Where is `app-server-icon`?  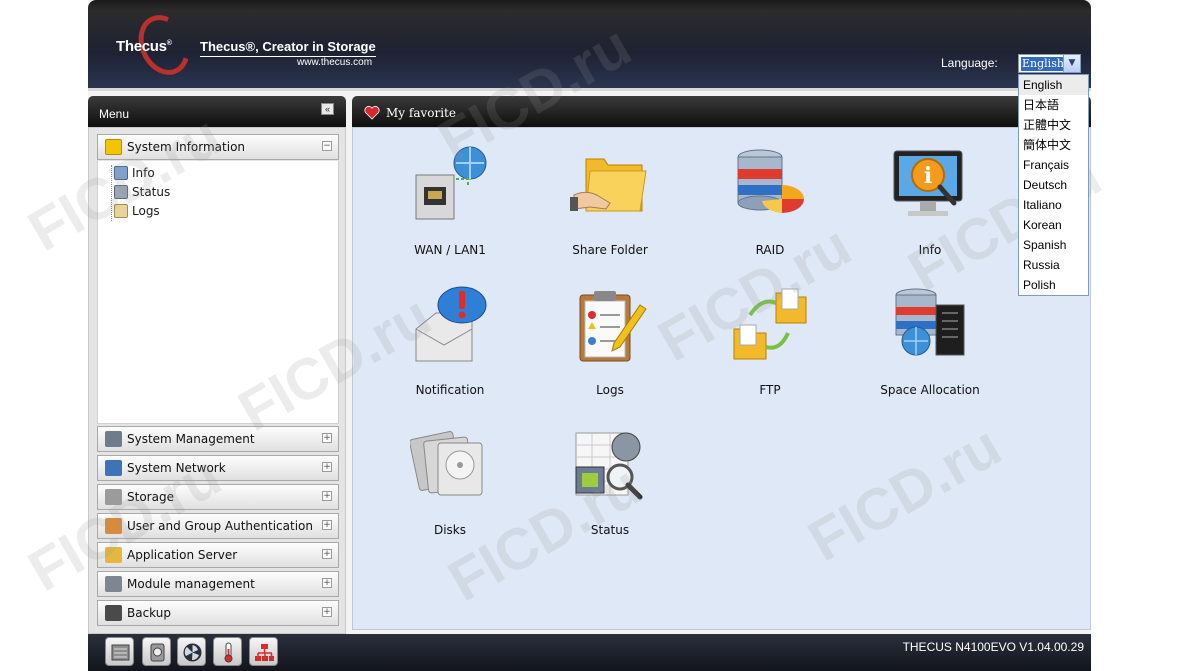
app-server-icon is located at coordinates (113, 555).